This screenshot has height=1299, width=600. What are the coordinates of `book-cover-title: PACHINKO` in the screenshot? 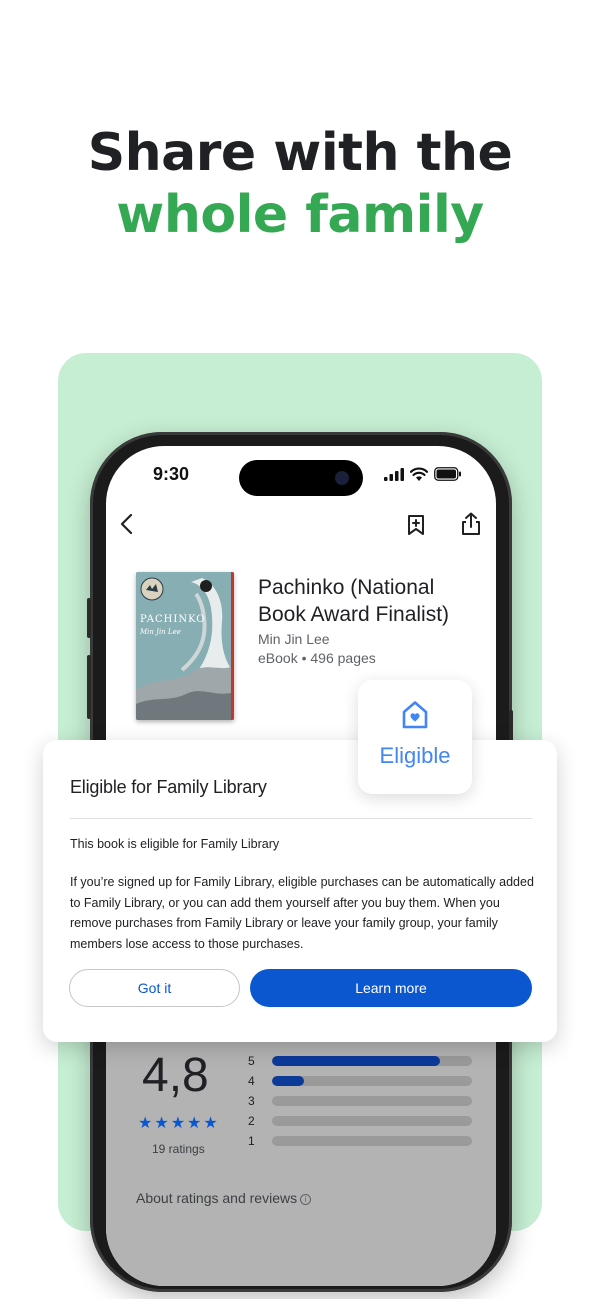 It's located at (173, 619).